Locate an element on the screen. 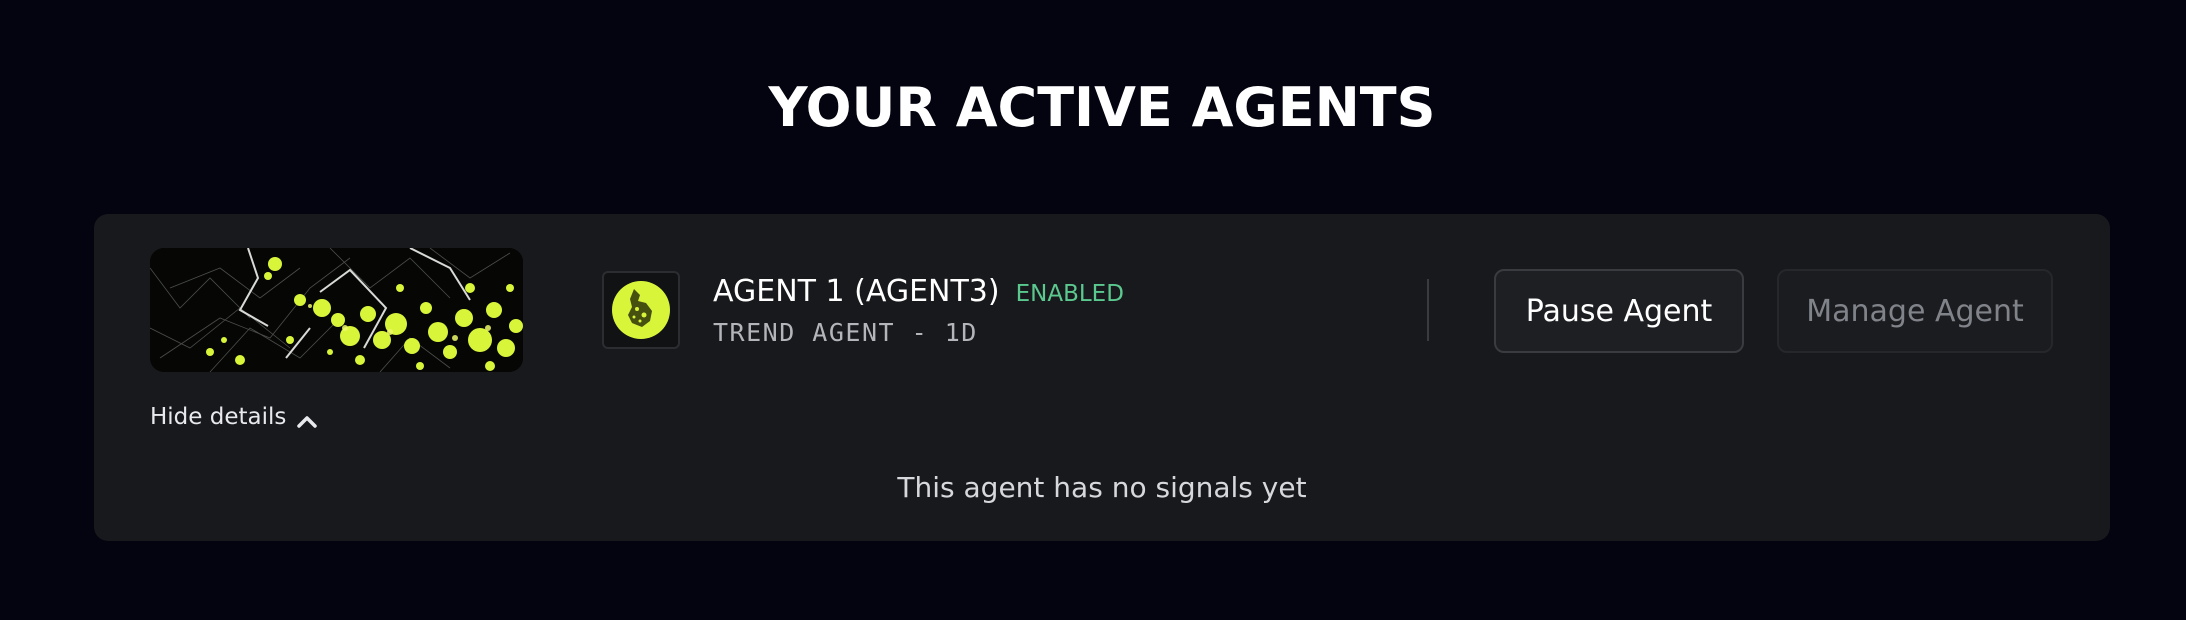  chevron-up-icon is located at coordinates (307, 418).